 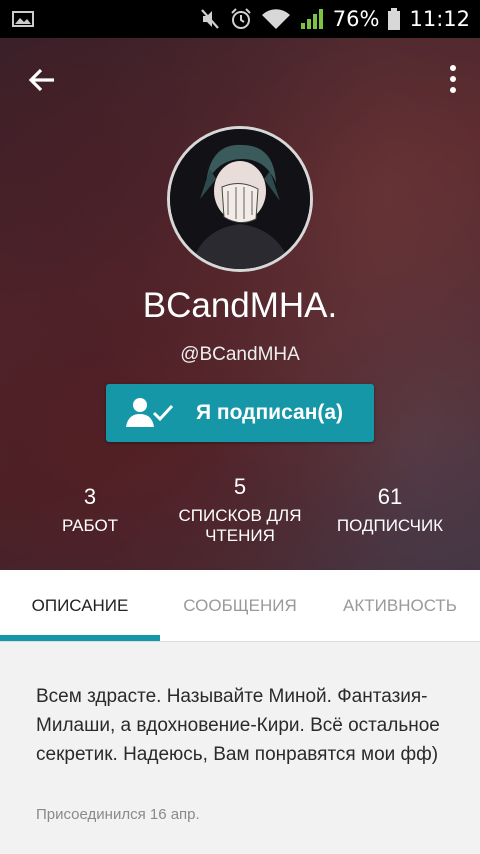 What do you see at coordinates (453, 79) in the screenshot?
I see `more-vertical-icon` at bounding box center [453, 79].